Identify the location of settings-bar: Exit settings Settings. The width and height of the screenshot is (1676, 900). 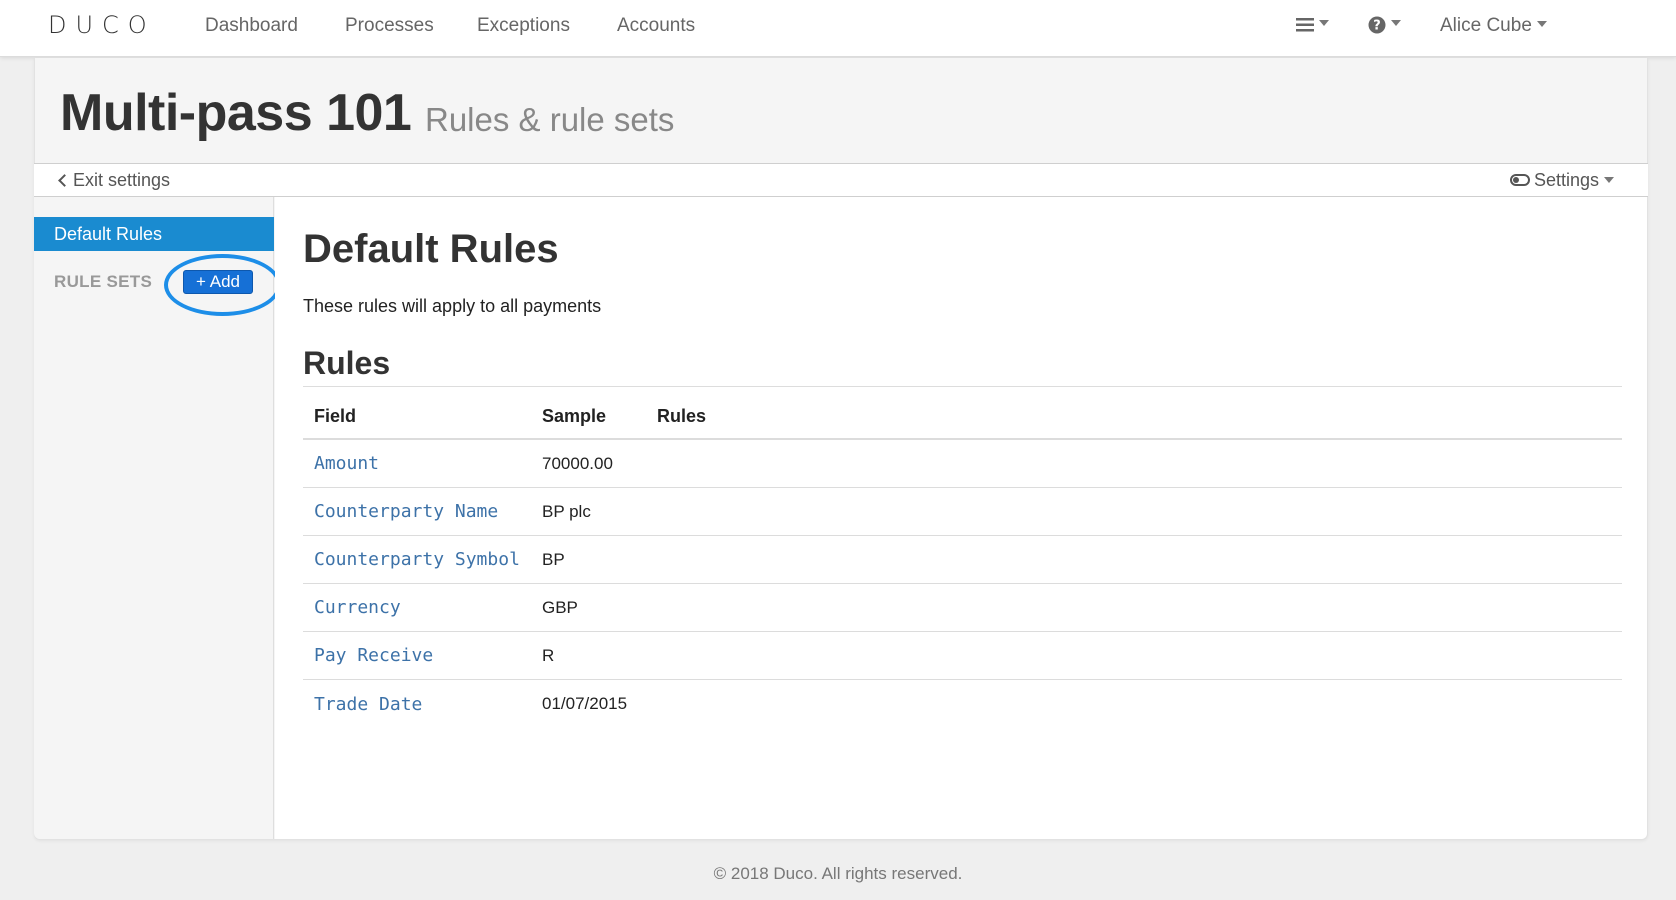
(841, 180).